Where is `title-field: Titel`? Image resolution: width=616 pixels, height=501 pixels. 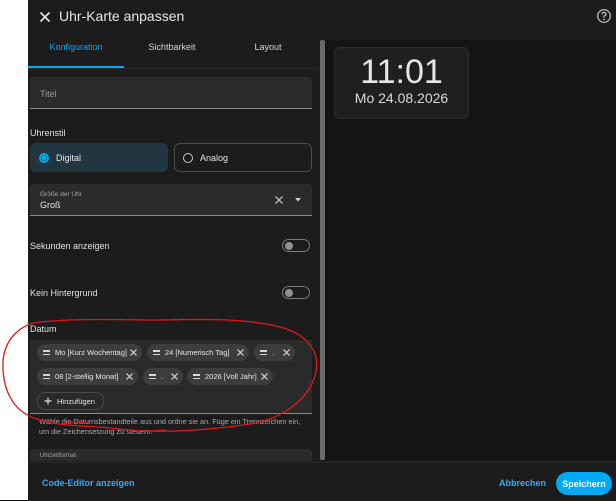
title-field: Titel is located at coordinates (171, 93).